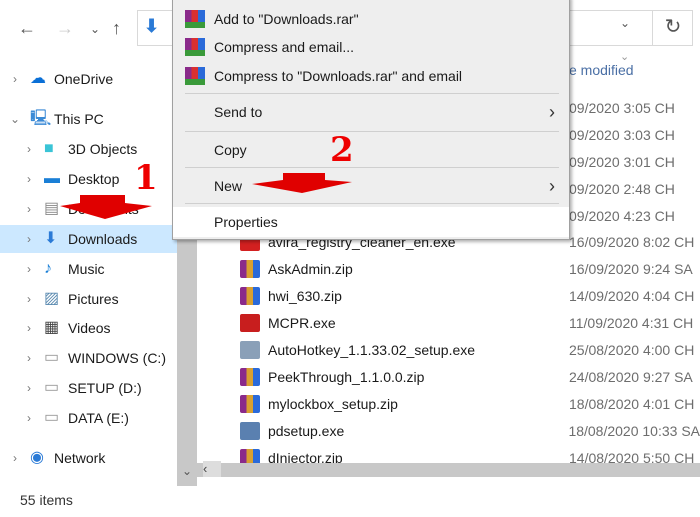  Describe the element at coordinates (342, 150) in the screenshot. I see `annotation-label-2: 2` at that location.